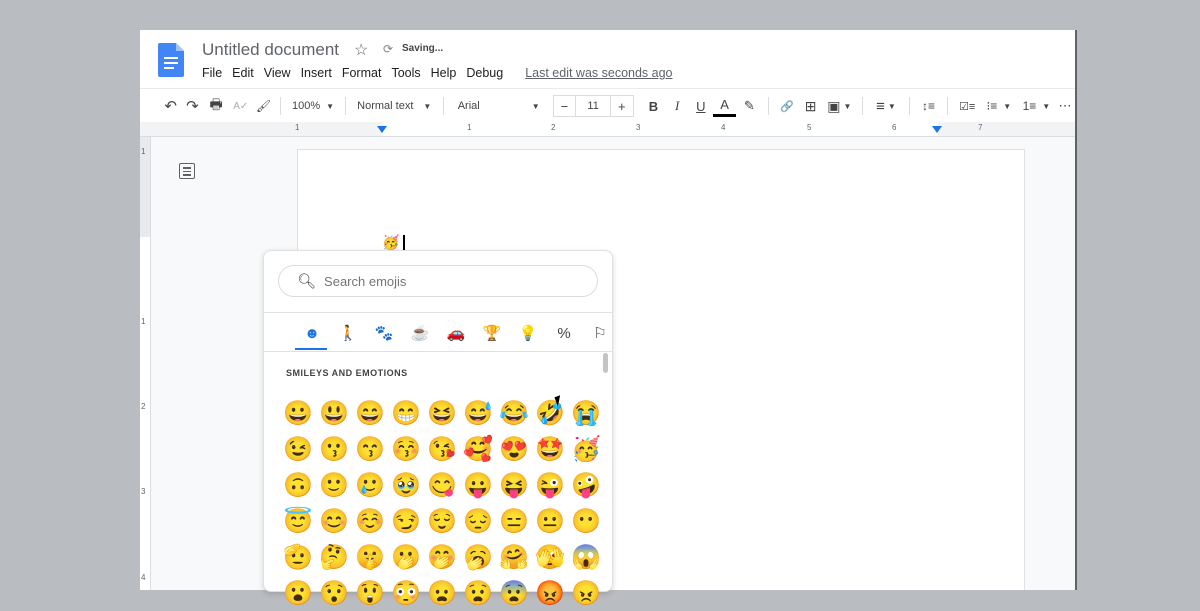  I want to click on emoji-item: 😲, so click(370, 593).